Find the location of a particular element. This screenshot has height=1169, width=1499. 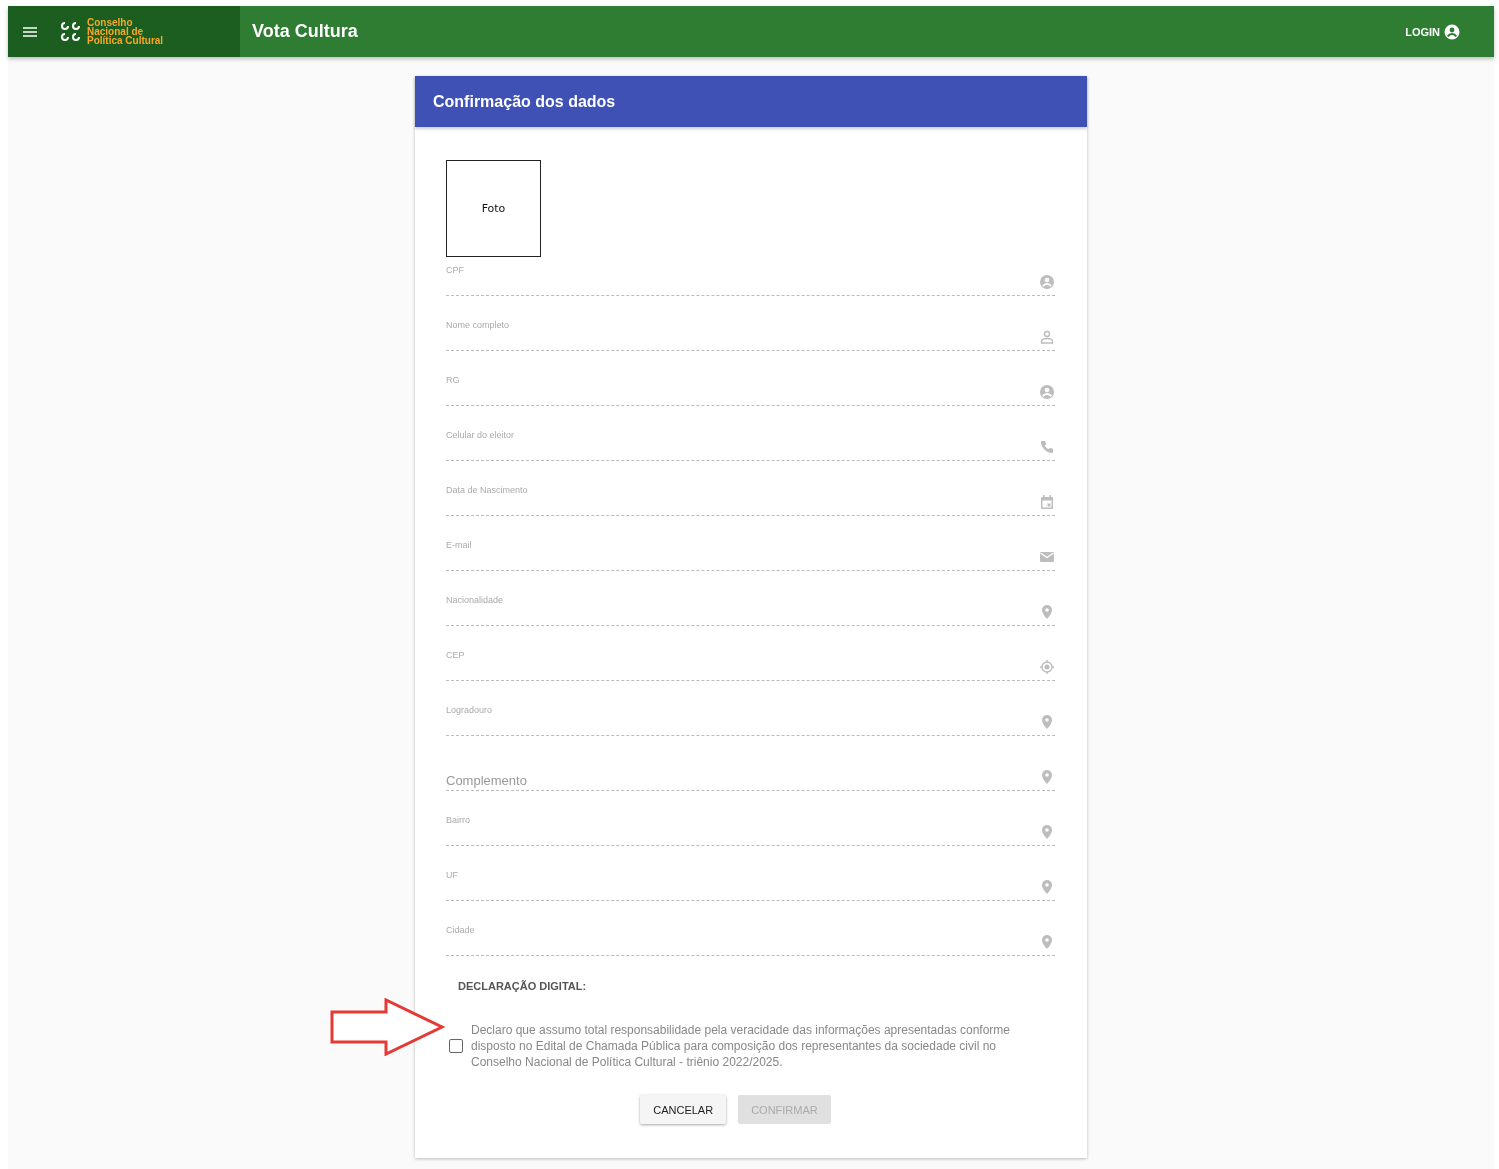

input-field: Celular do eleitor is located at coordinates (750, 445).